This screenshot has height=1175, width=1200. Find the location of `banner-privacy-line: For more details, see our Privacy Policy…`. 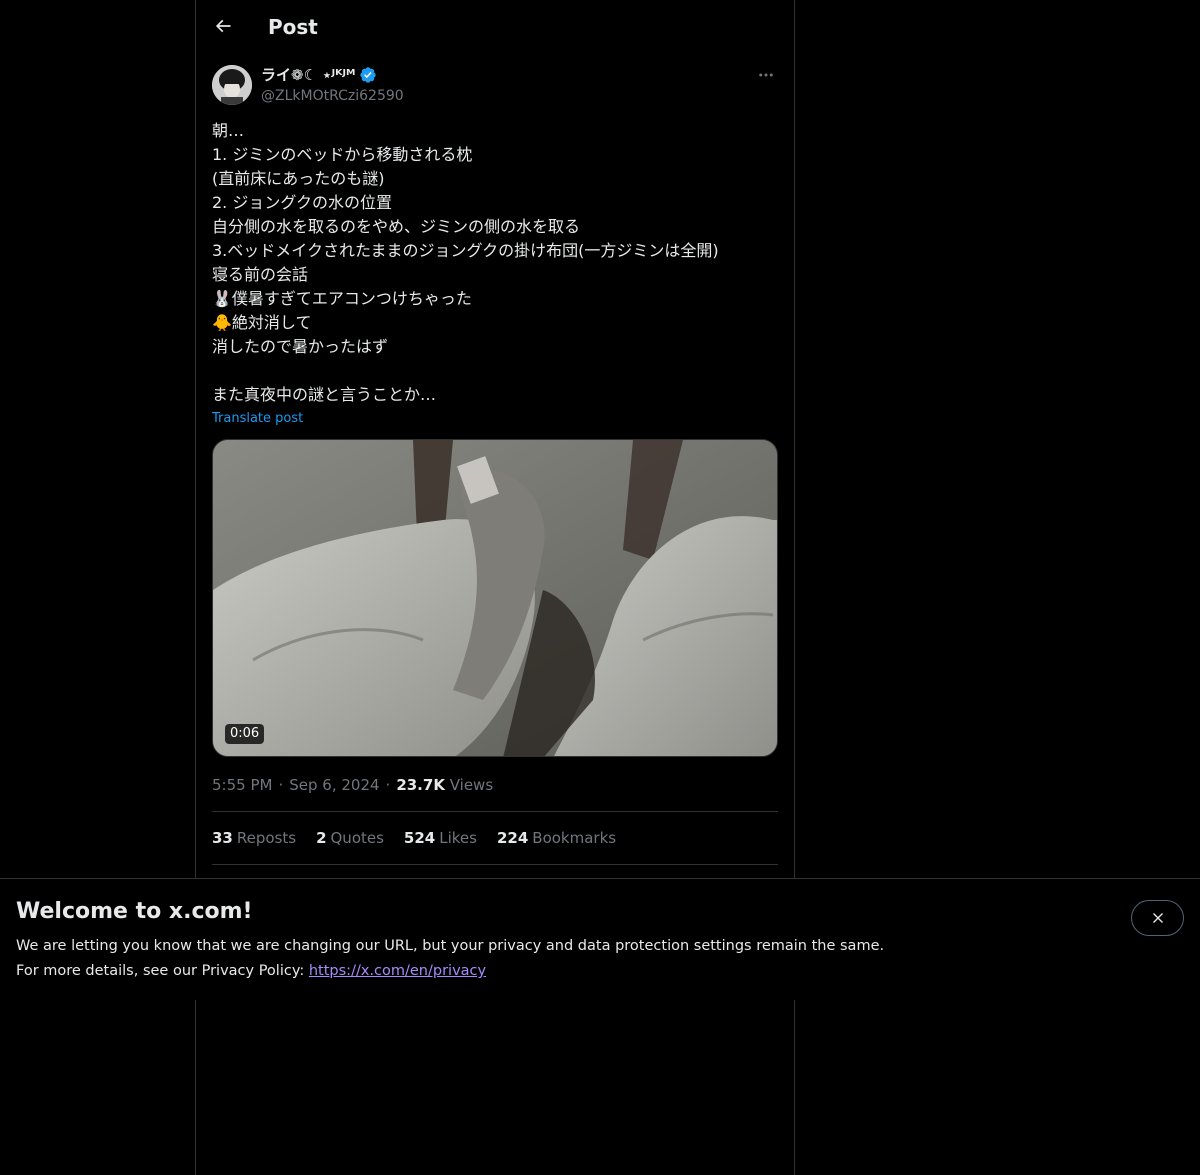

banner-privacy-line: For more details, see our Privacy Policy… is located at coordinates (251, 971).